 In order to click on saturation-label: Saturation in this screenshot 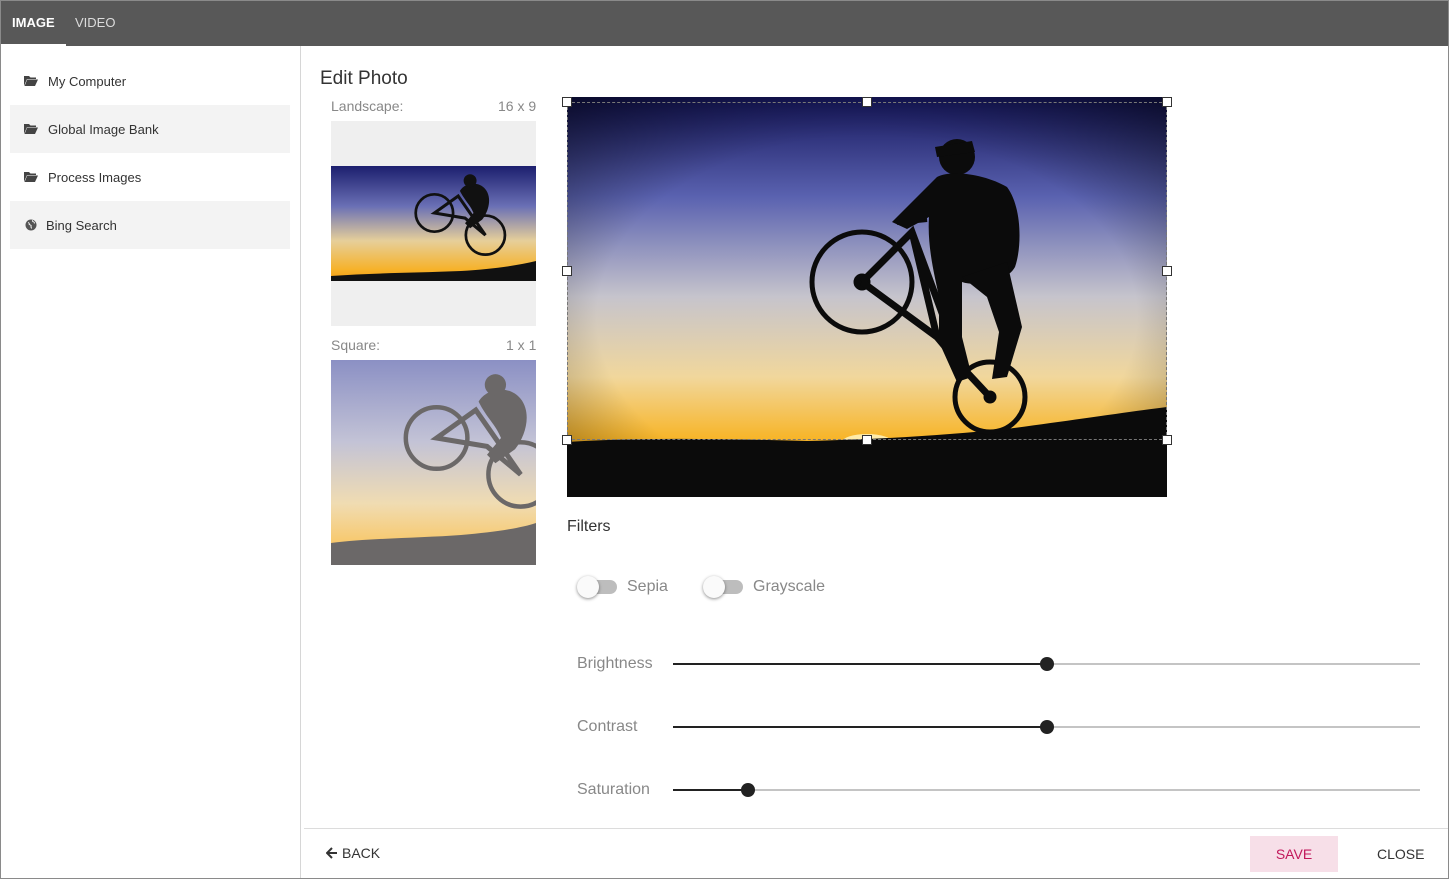, I will do `click(613, 789)`.